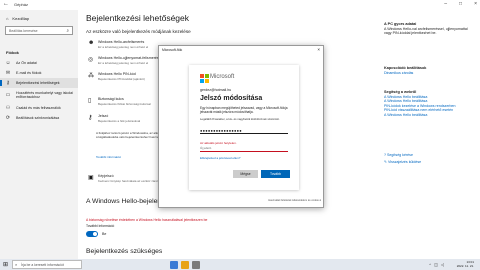  What do you see at coordinates (6, 4) in the screenshot?
I see `back-arrow-icon: ←` at bounding box center [6, 4].